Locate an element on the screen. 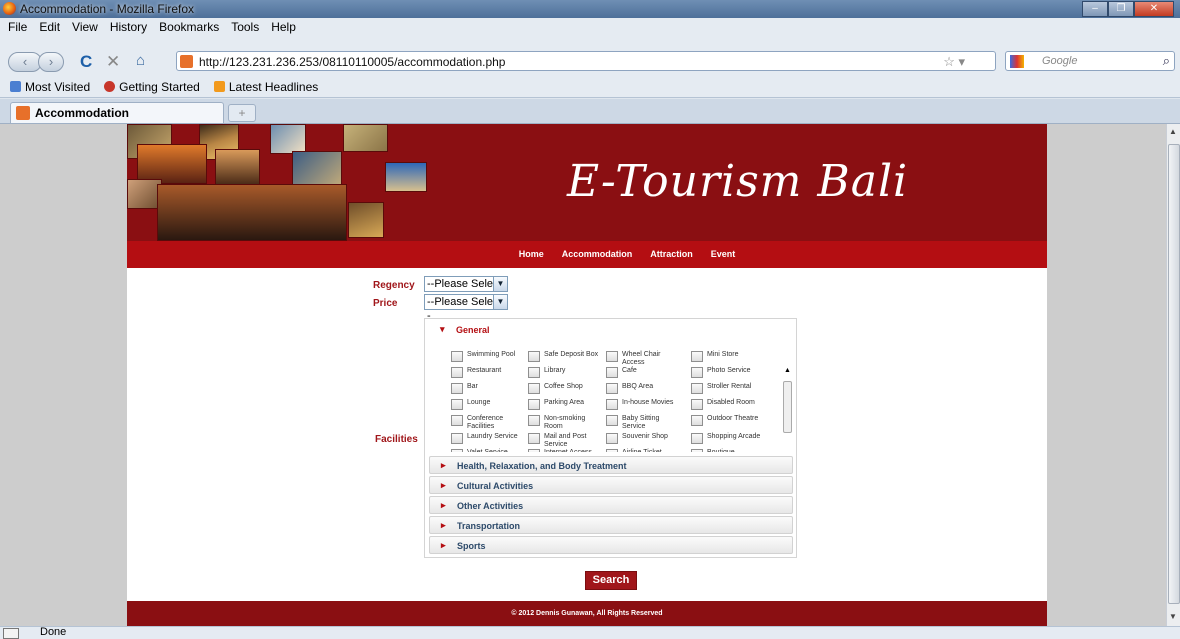 This screenshot has width=1180, height=639. scroll-down-icon: ▼ is located at coordinates (1173, 616).